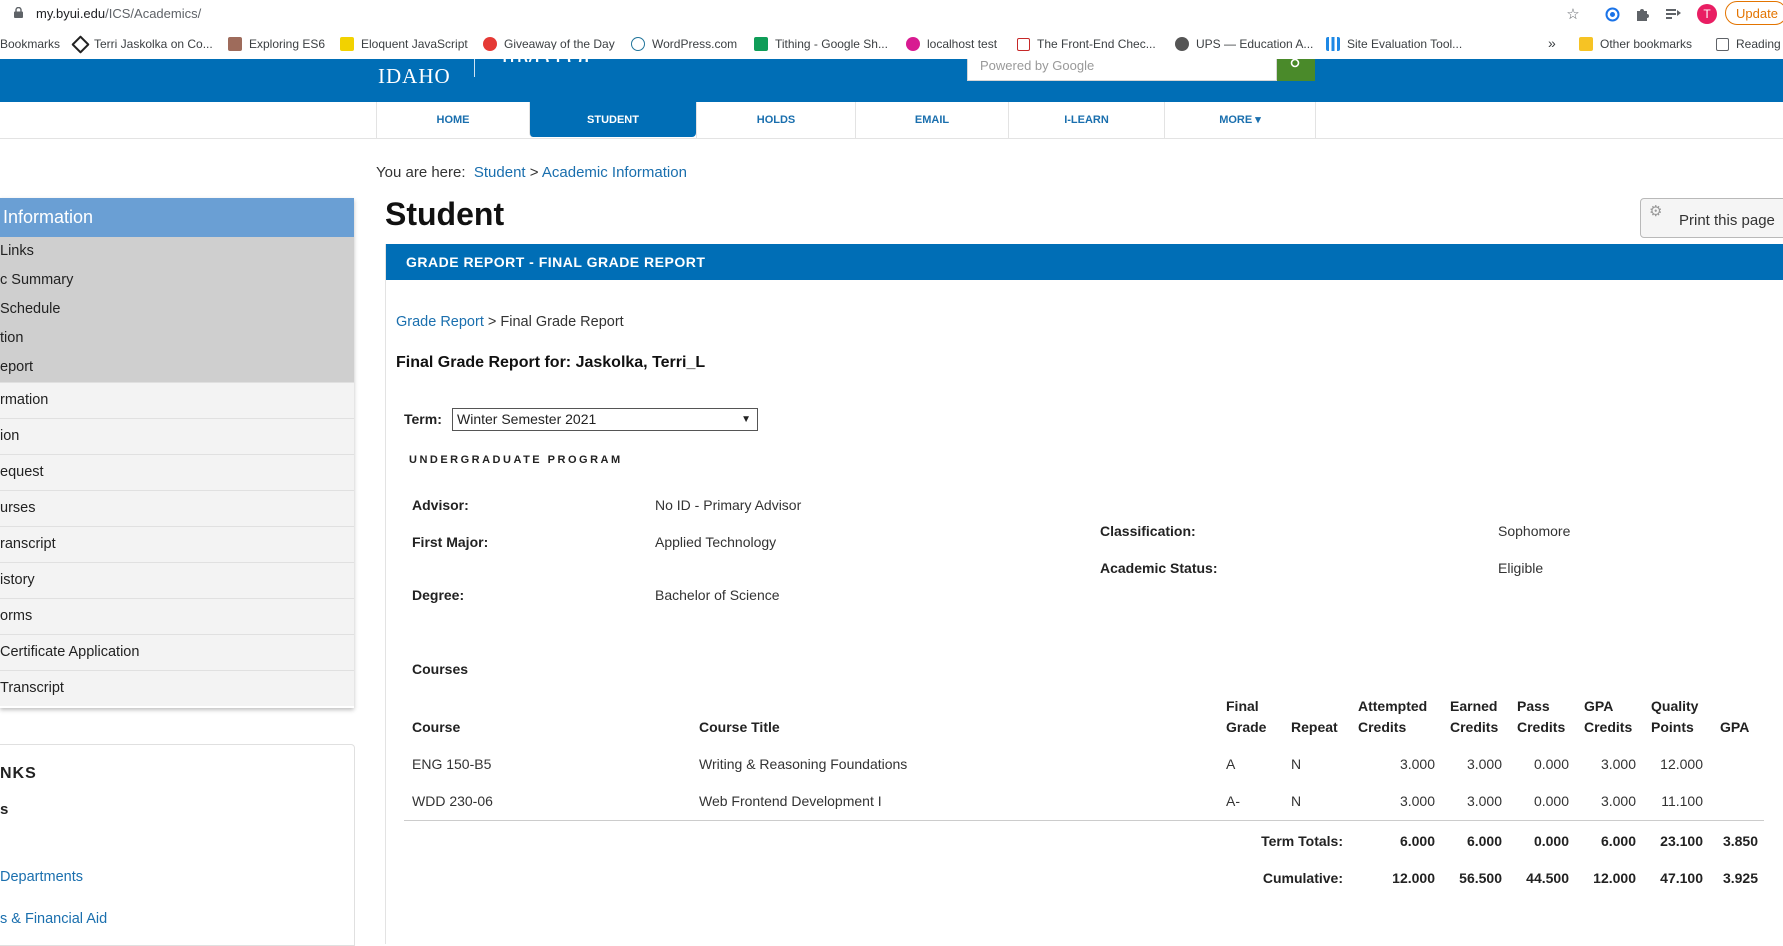 The width and height of the screenshot is (1783, 946). Describe the element at coordinates (1484, 764) in the screenshot. I see `cell-earned: 3.000` at that location.